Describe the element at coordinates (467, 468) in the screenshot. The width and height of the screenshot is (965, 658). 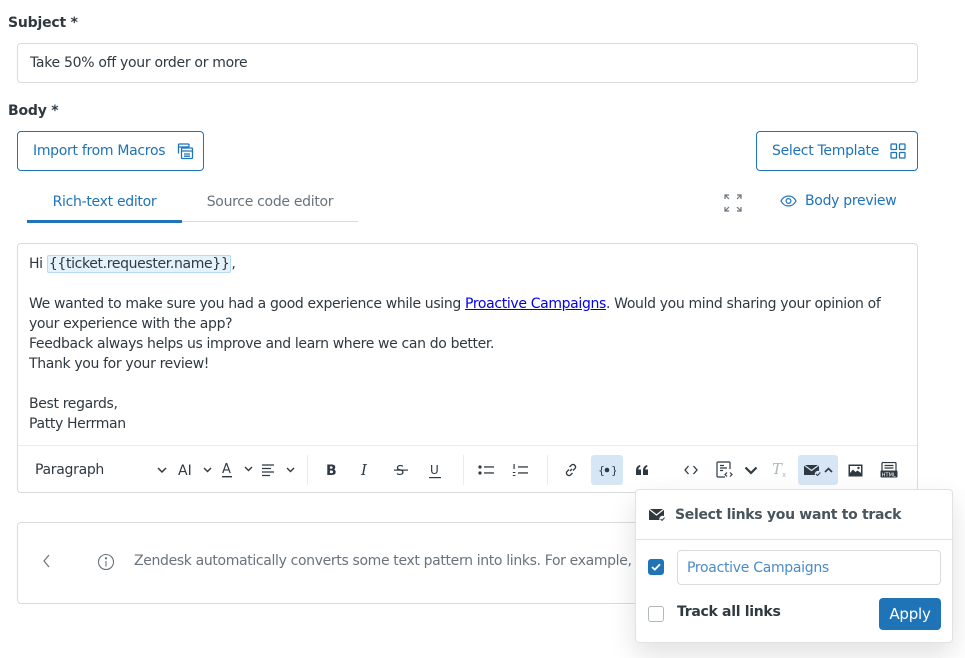
I see `editor-toolbar: Paragraph AI A B I S U {} Tx` at that location.